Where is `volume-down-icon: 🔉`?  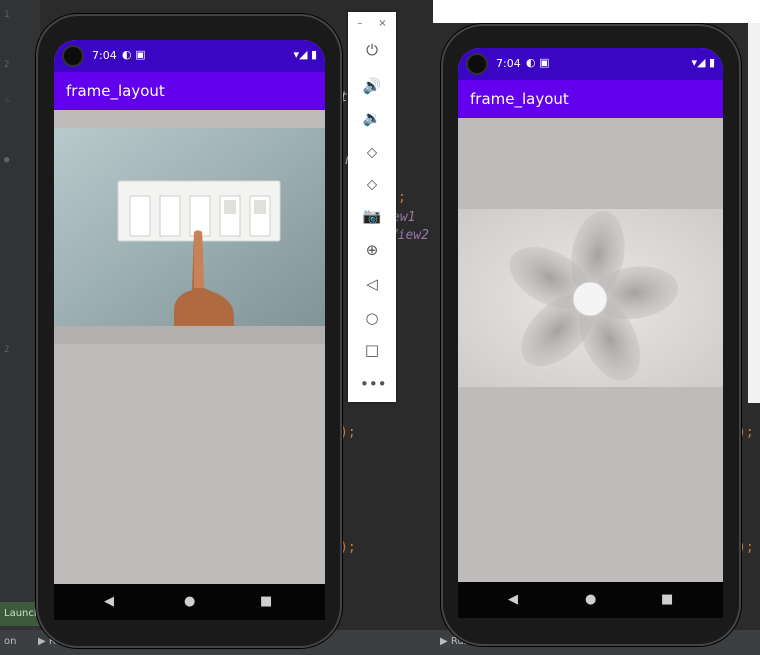 volume-down-icon: 🔉 is located at coordinates (372, 118).